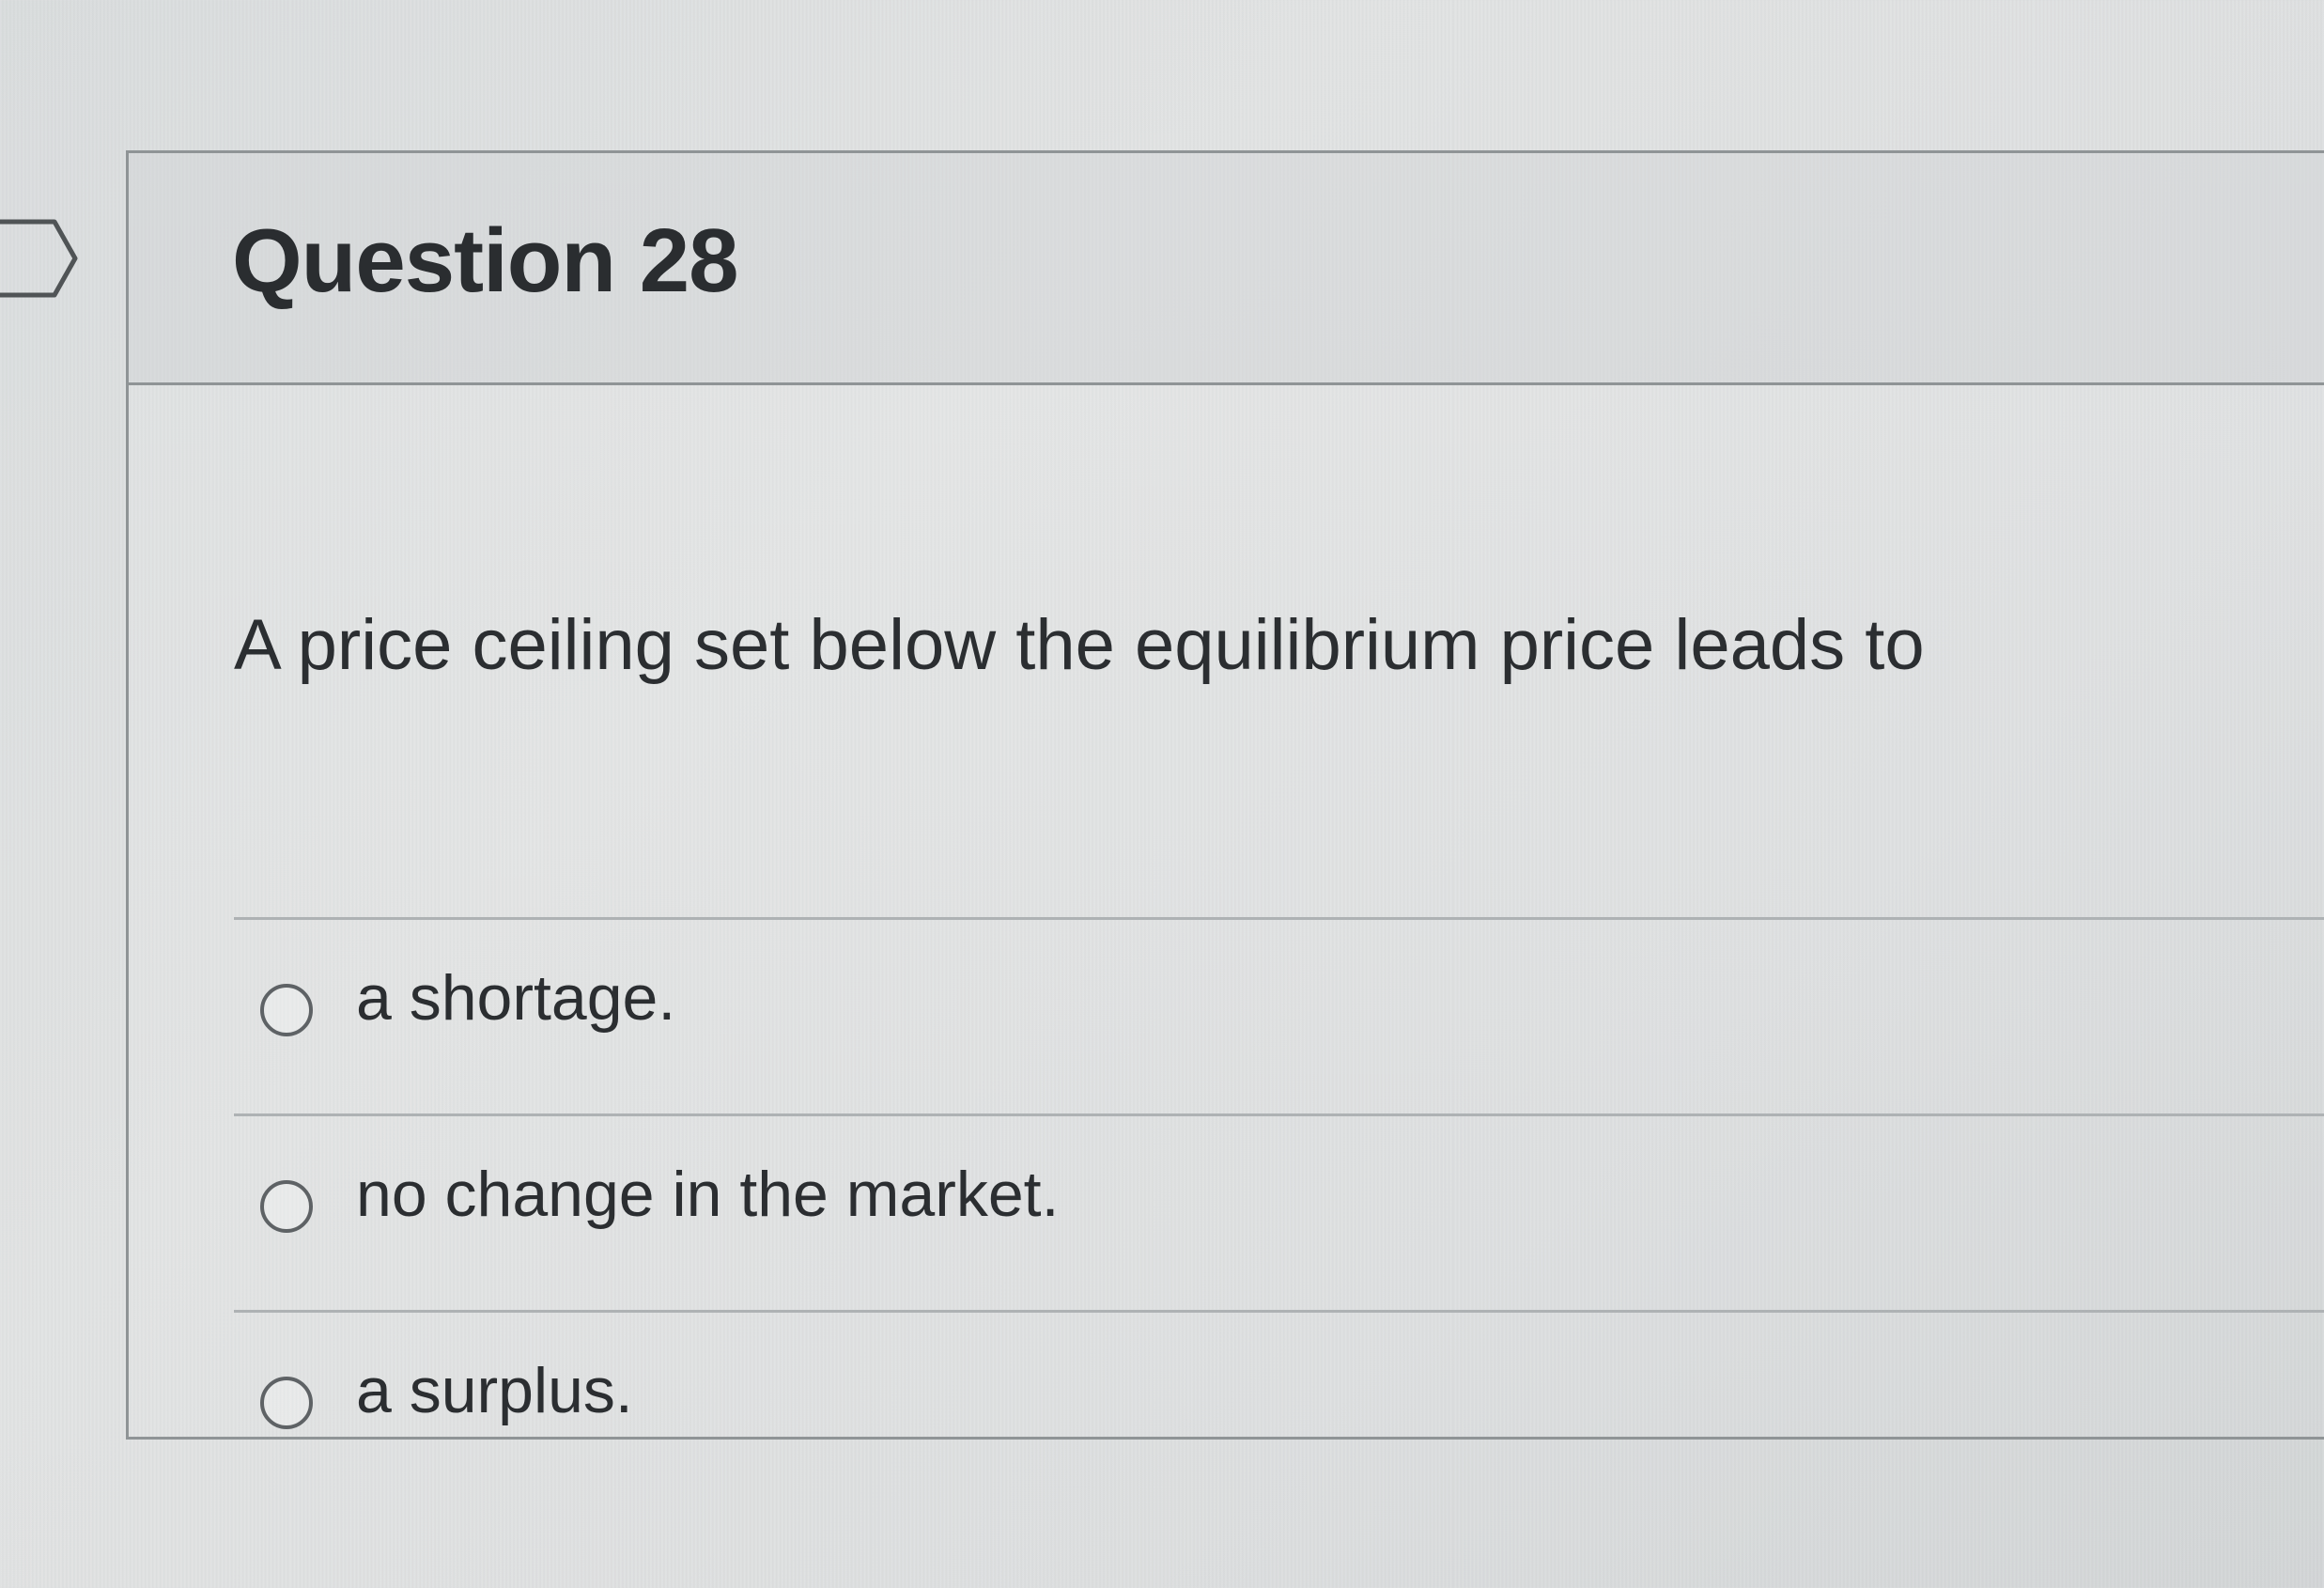  Describe the element at coordinates (485, 260) in the screenshot. I see `question-title: Question 28` at that location.